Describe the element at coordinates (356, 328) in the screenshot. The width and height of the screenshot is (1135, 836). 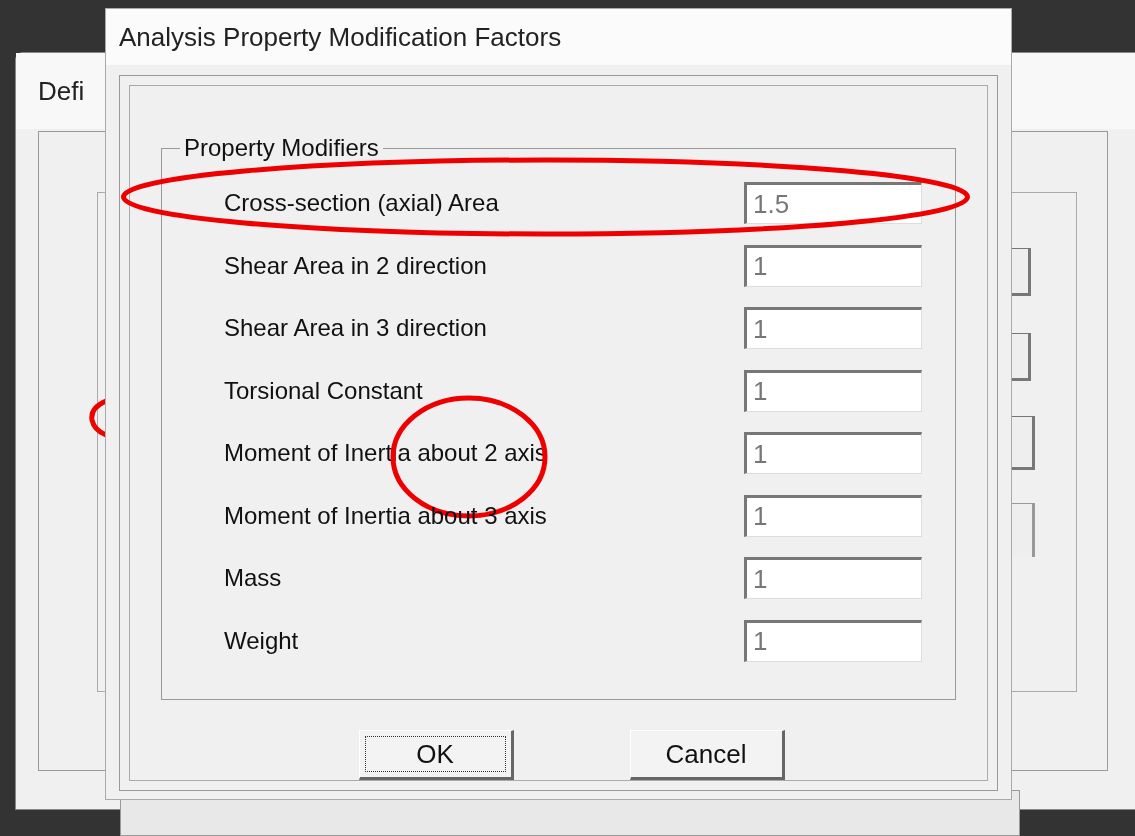
I see `field-label: Shear Area in 3 direction` at that location.